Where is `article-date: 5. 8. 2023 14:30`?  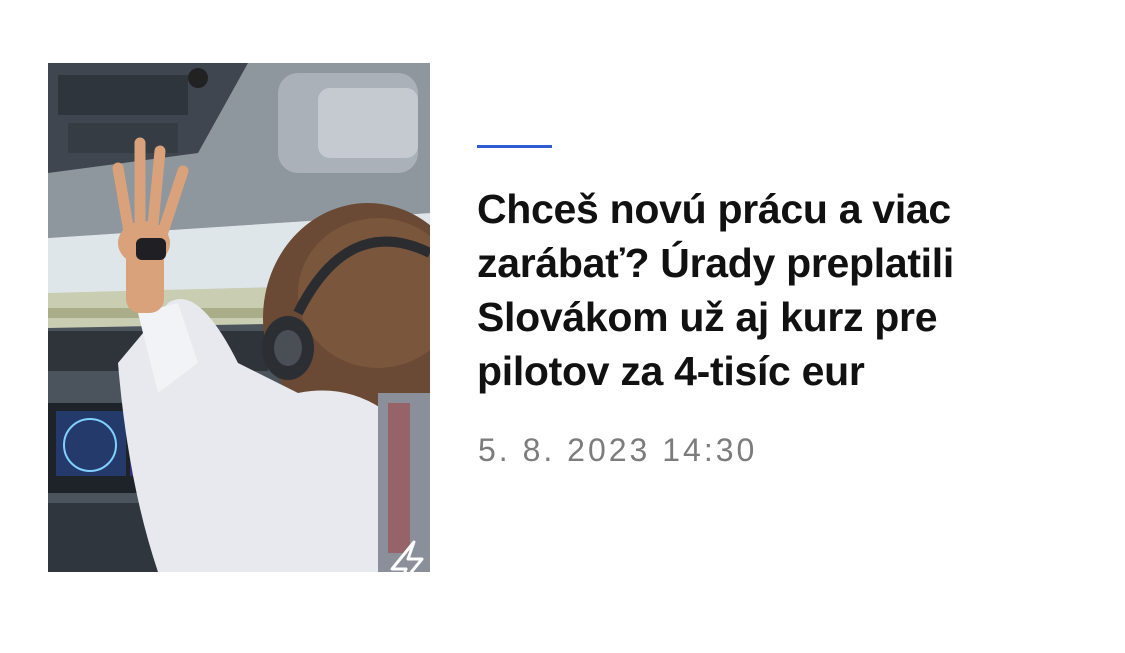 article-date: 5. 8. 2023 14:30 is located at coordinates (618, 450).